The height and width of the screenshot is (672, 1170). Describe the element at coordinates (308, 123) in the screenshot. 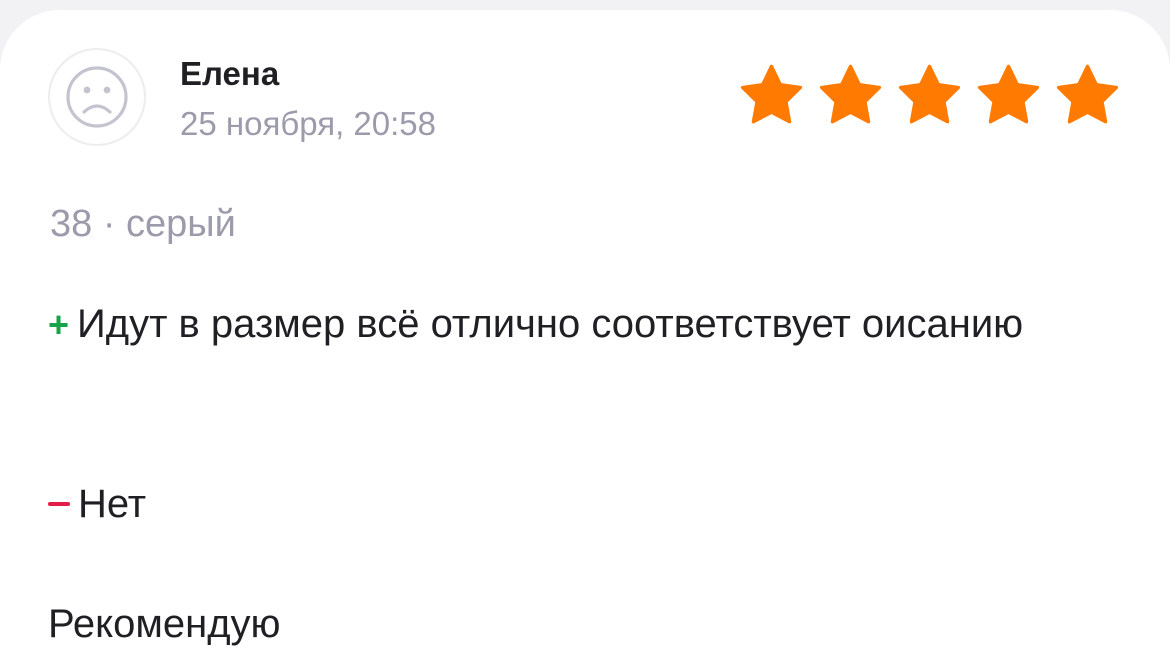

I see `review-date: 25 ноября, 20:58` at that location.